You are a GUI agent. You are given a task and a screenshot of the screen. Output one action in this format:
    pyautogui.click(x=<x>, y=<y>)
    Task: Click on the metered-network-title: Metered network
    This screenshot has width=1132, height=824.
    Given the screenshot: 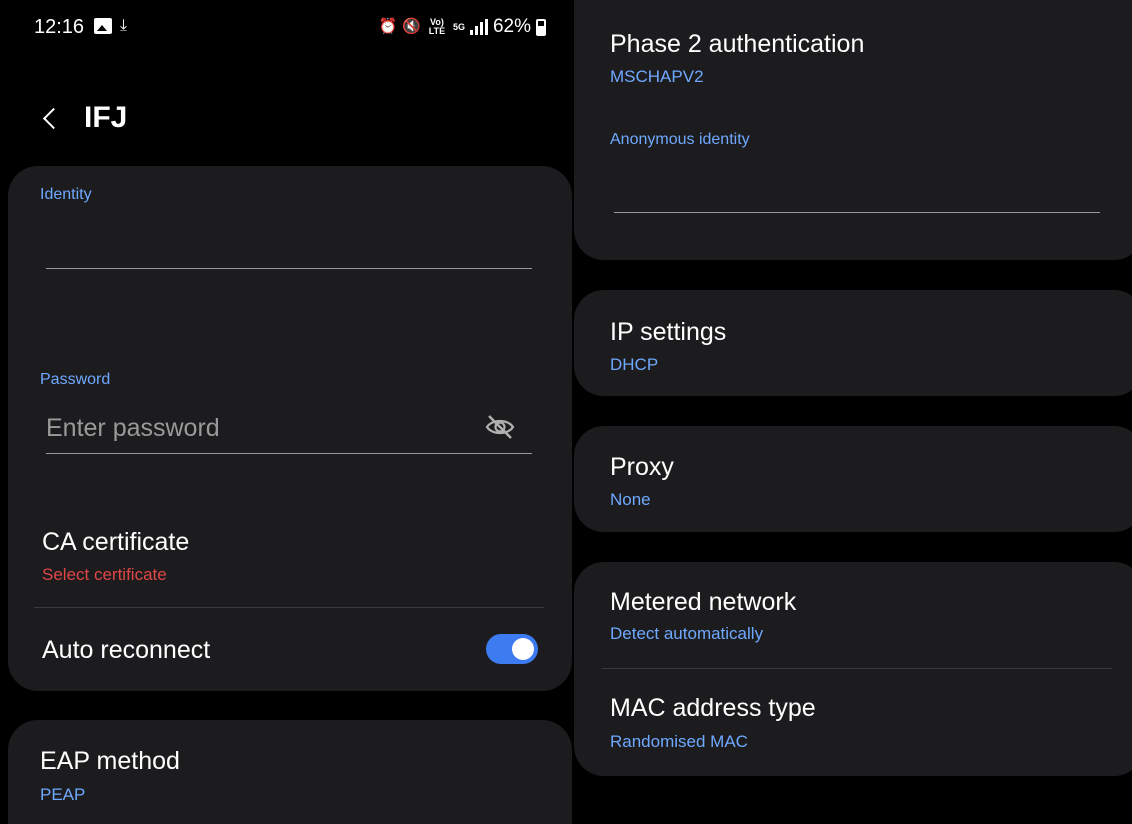 What is the action you would take?
    pyautogui.click(x=703, y=602)
    